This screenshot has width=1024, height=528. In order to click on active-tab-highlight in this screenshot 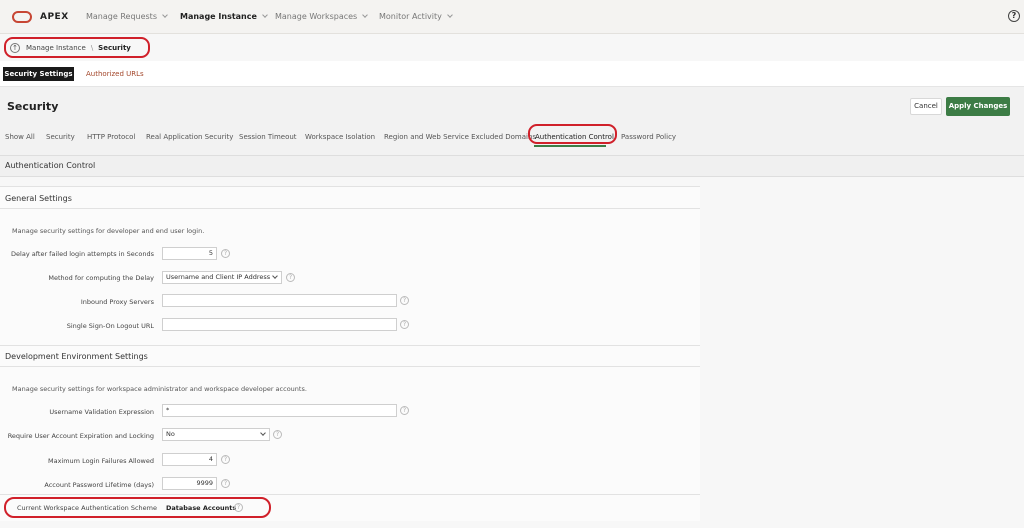, I will do `click(572, 134)`.